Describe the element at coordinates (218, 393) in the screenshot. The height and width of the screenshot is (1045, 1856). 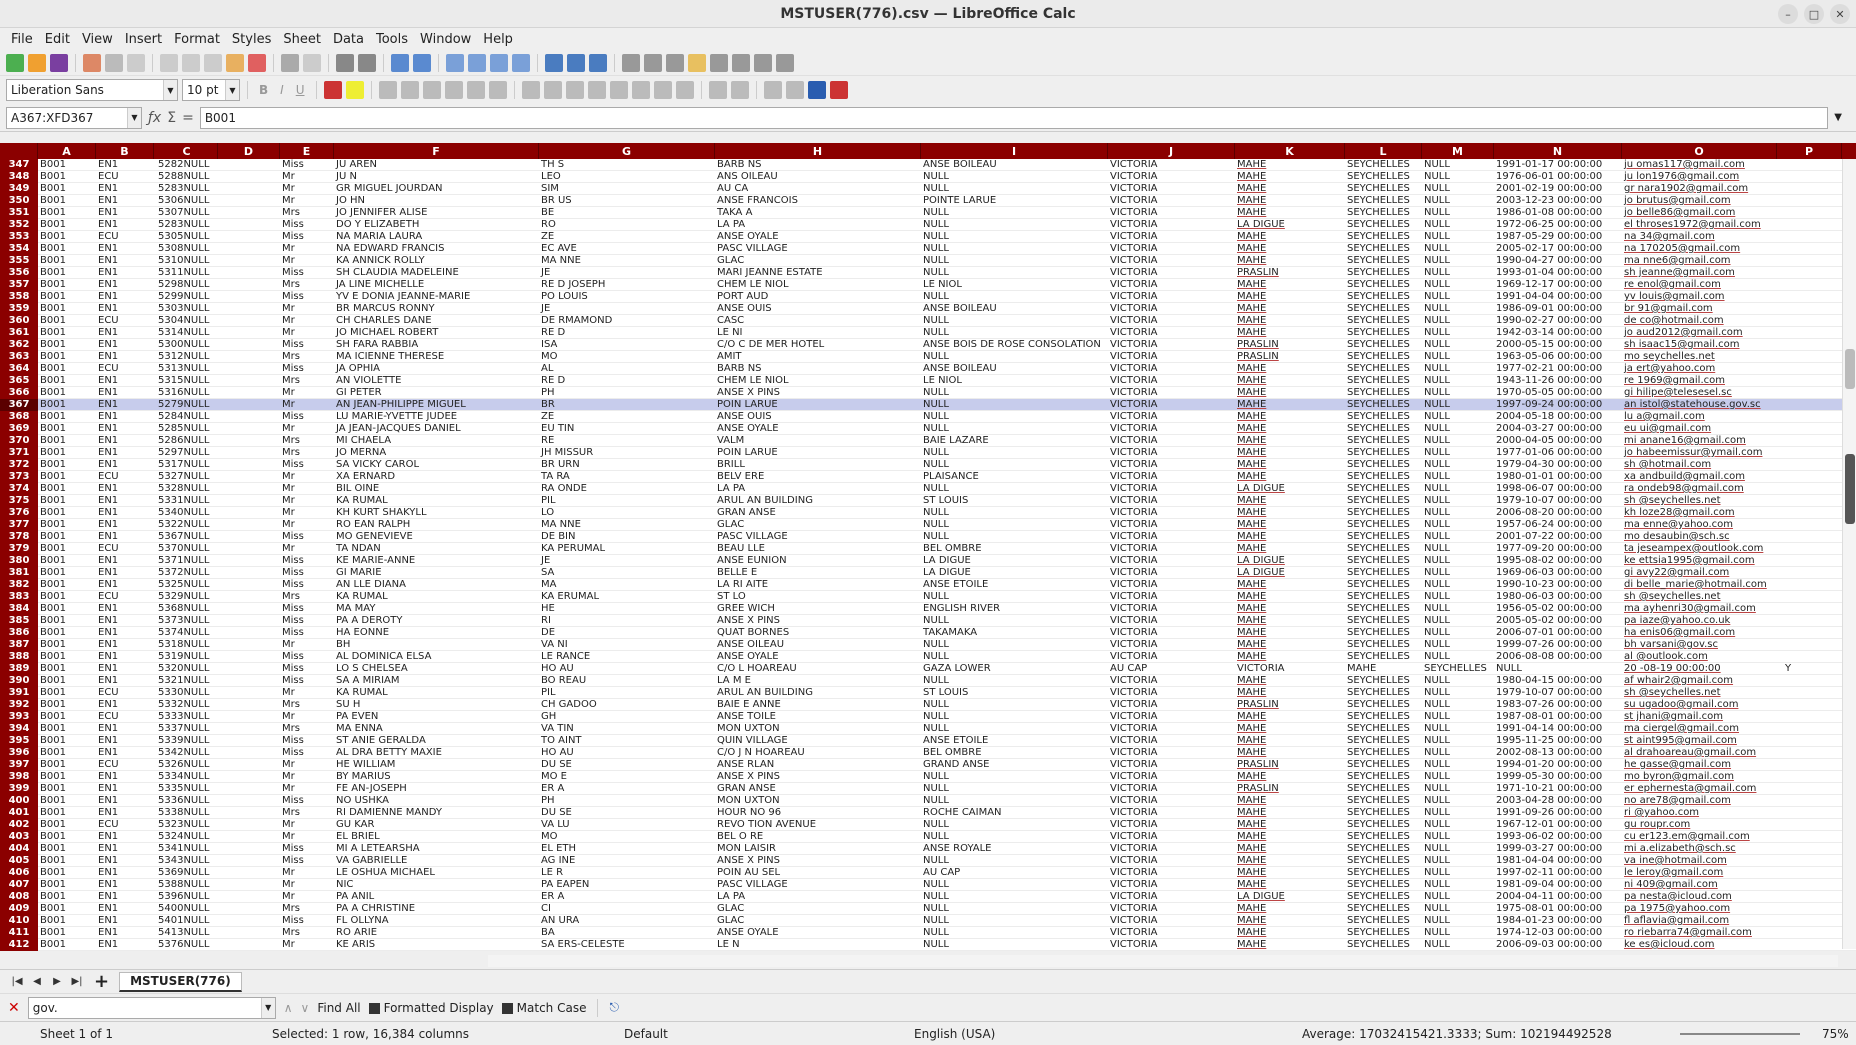
I see `cell-c: 5316NULL` at that location.